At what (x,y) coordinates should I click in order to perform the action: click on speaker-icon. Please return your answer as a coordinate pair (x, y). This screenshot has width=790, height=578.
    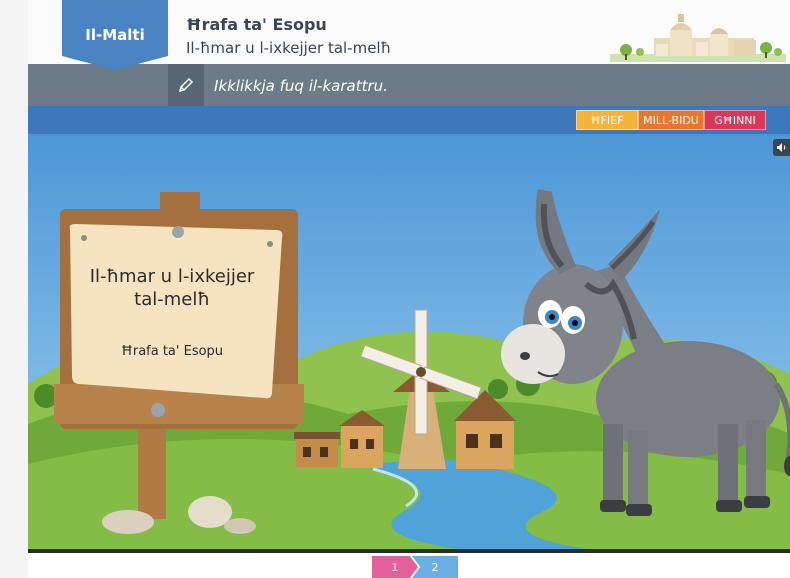
    Looking at the image, I should click on (781, 147).